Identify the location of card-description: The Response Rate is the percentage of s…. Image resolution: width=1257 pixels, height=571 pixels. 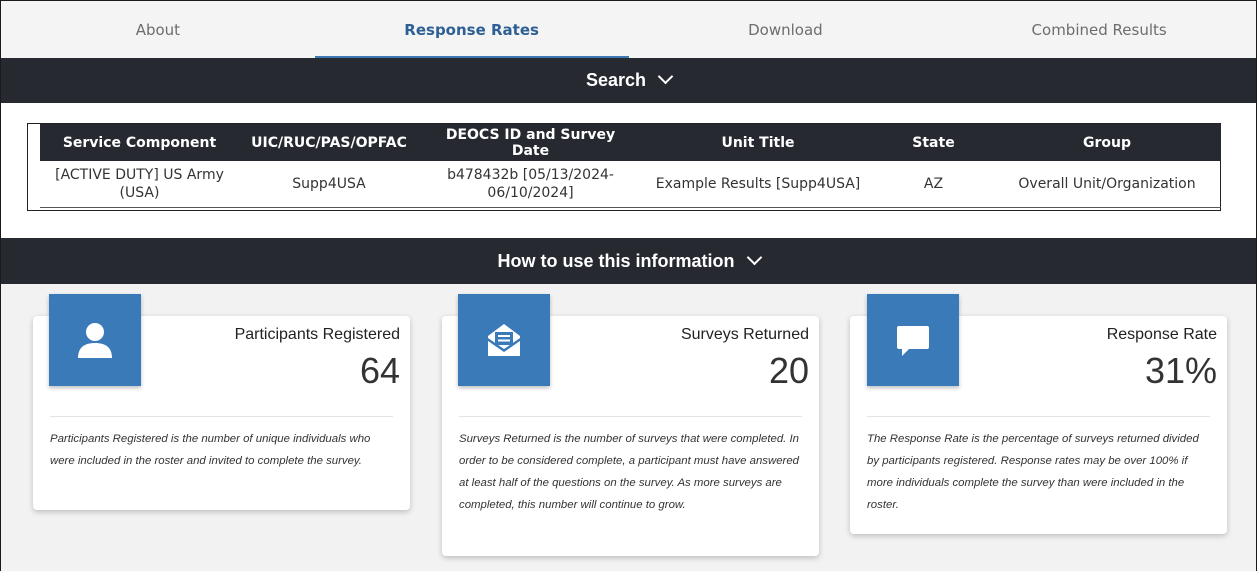
(1033, 472).